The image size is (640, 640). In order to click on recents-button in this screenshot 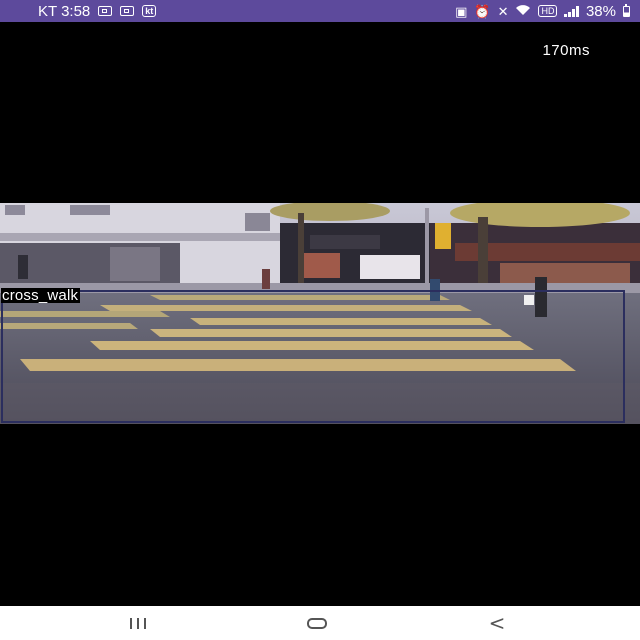, I will do `click(138, 623)`.